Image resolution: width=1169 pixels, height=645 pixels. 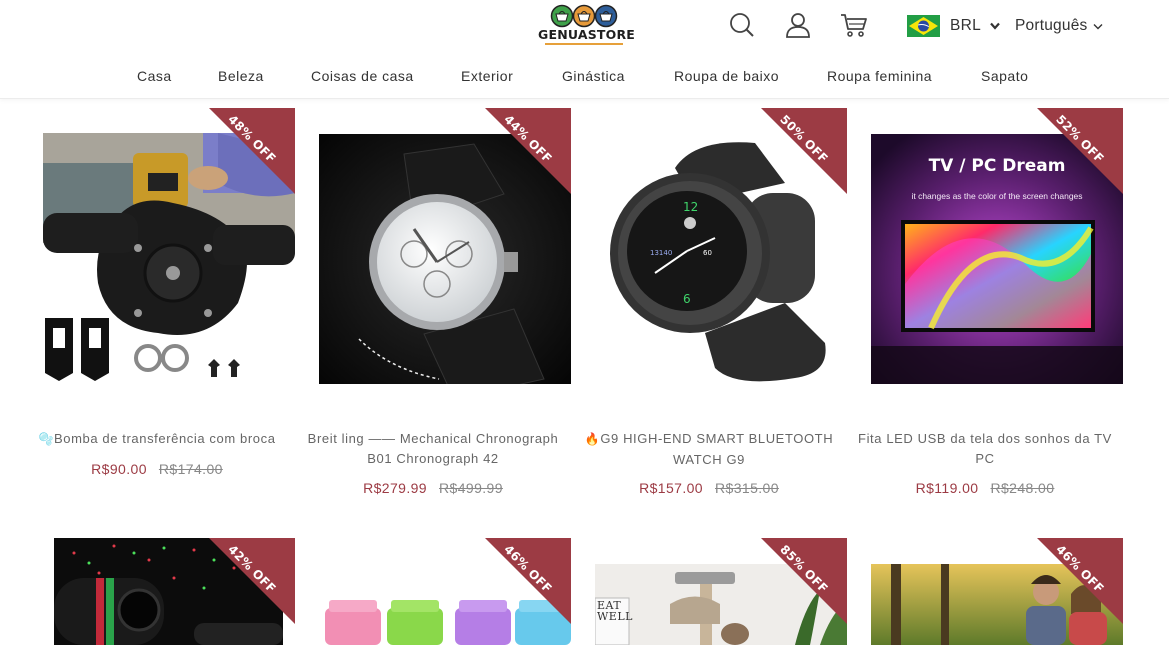 What do you see at coordinates (947, 488) in the screenshot?
I see `sale-price: R$119.00` at bounding box center [947, 488].